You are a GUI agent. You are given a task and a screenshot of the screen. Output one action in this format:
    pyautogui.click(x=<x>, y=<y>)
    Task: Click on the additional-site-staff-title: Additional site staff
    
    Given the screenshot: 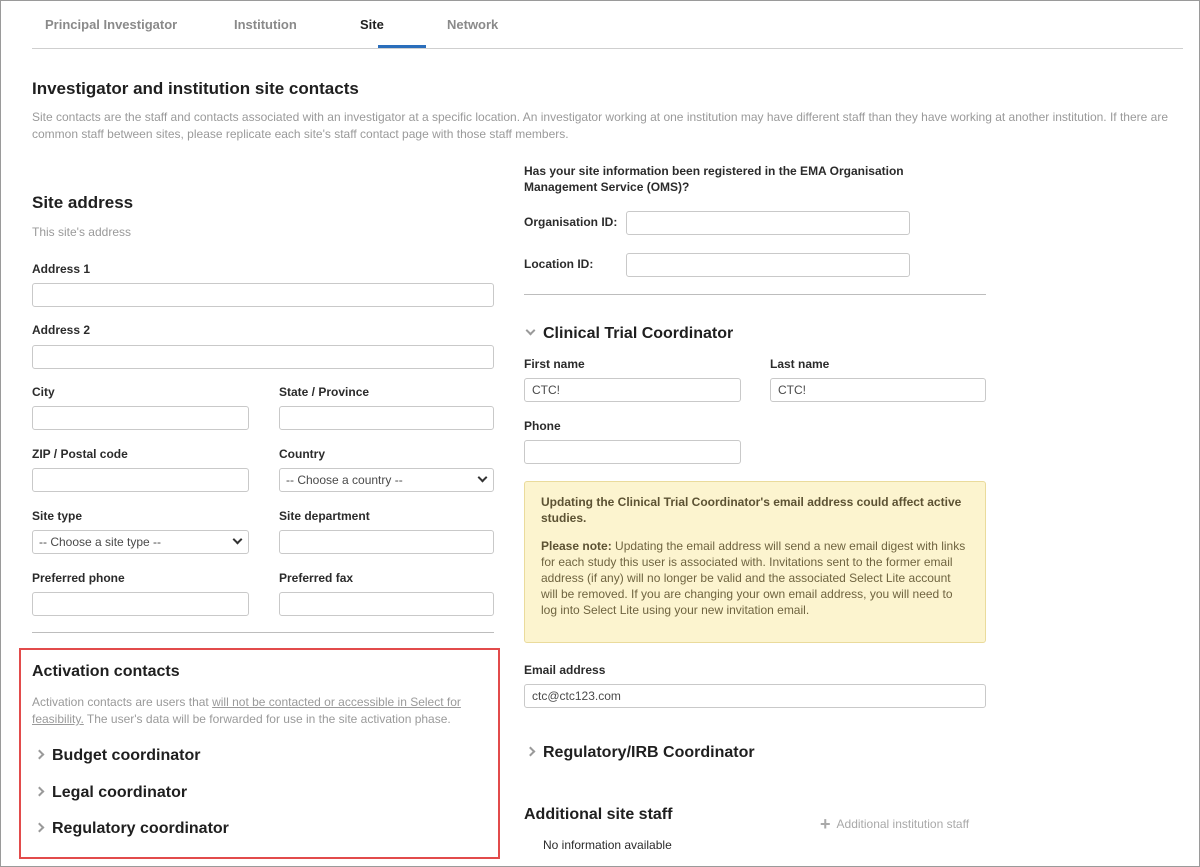 What is the action you would take?
    pyautogui.click(x=598, y=814)
    